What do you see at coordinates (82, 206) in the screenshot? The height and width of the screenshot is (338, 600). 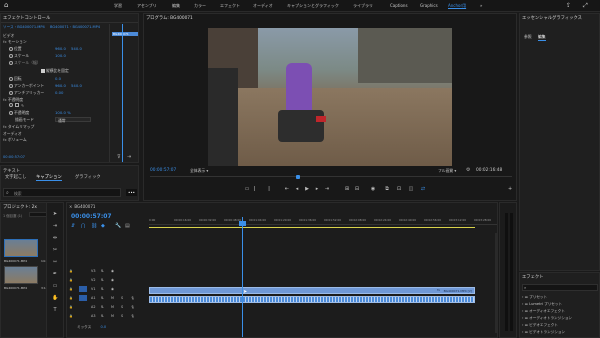 I see `sequence-tab: × BG400071` at bounding box center [82, 206].